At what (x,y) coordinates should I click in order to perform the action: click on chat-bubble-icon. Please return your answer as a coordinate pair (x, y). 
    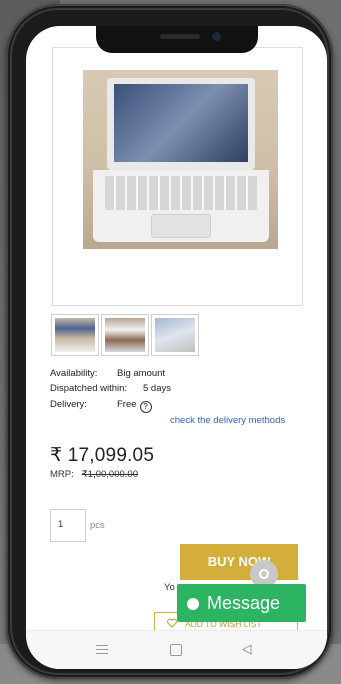
    Looking at the image, I should click on (193, 604).